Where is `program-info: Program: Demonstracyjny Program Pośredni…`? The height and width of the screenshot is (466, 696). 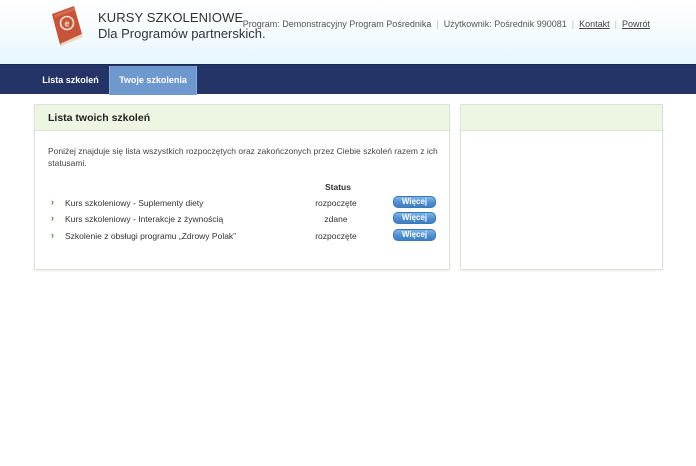
program-info: Program: Demonstracyjny Program Pośredni… is located at coordinates (337, 24).